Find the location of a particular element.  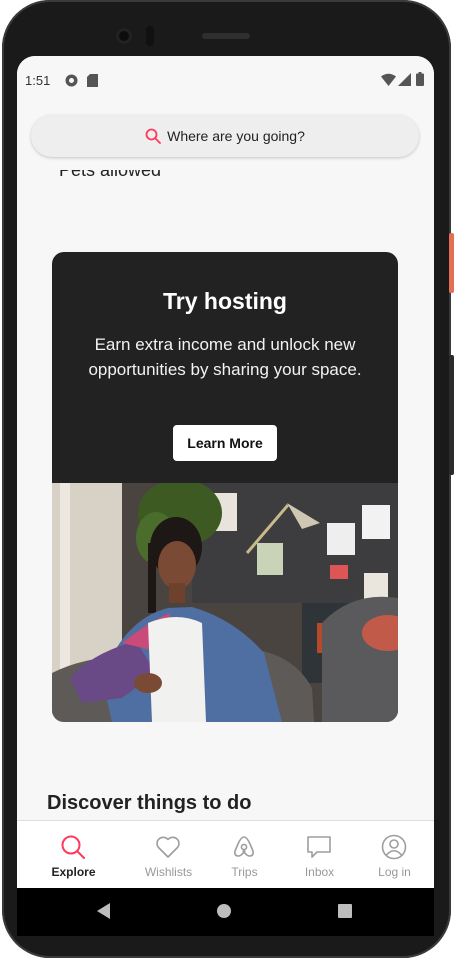

learn-more-button: Learn More is located at coordinates (225, 443).